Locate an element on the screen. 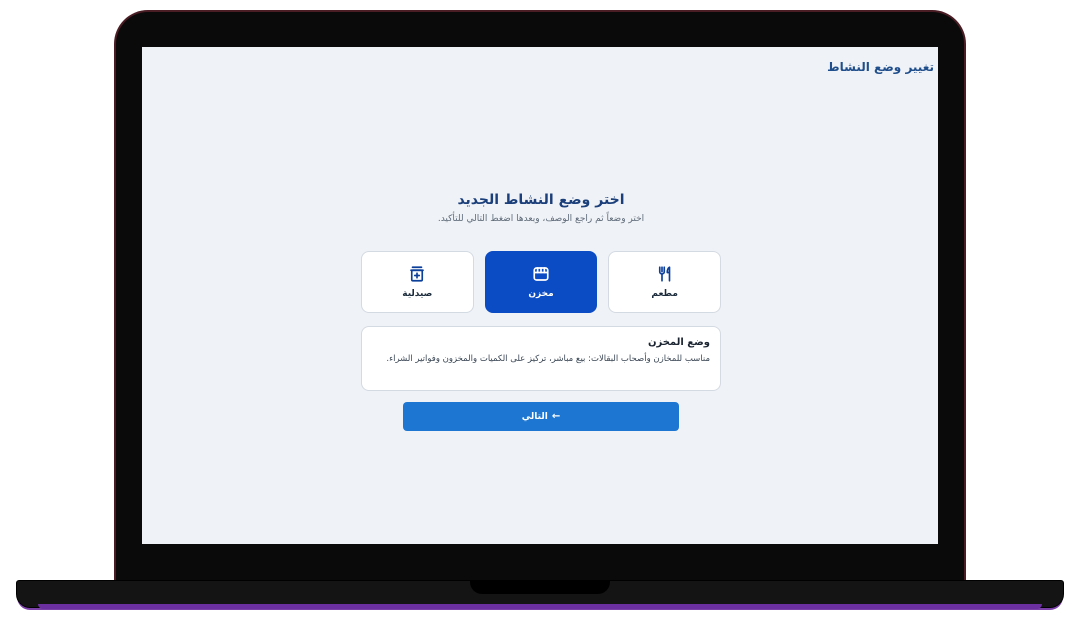  laptop-notch is located at coordinates (540, 587).